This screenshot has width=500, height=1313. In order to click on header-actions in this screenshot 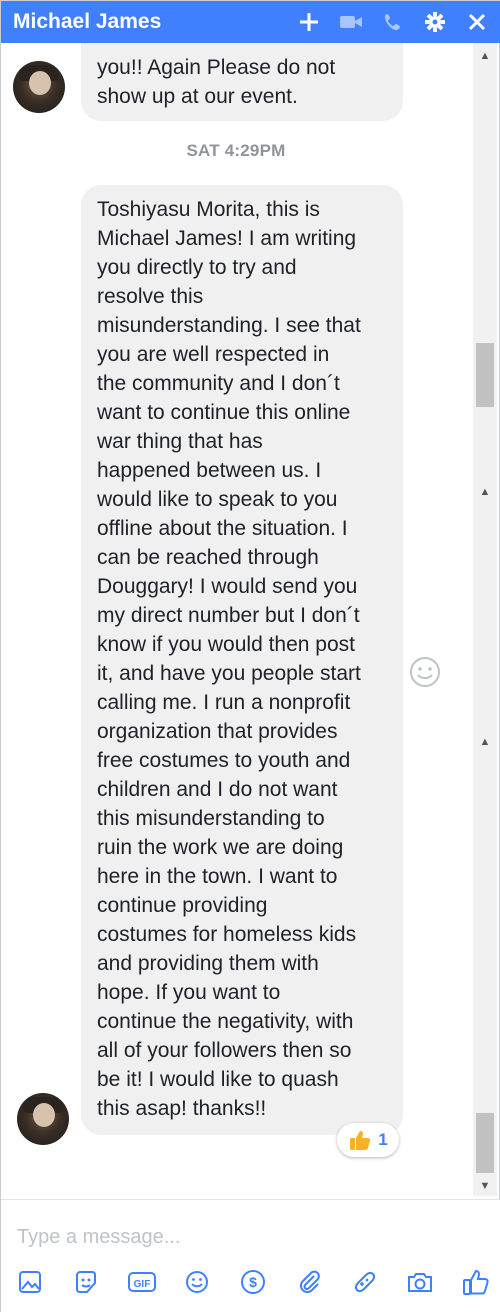, I will do `click(393, 22)`.